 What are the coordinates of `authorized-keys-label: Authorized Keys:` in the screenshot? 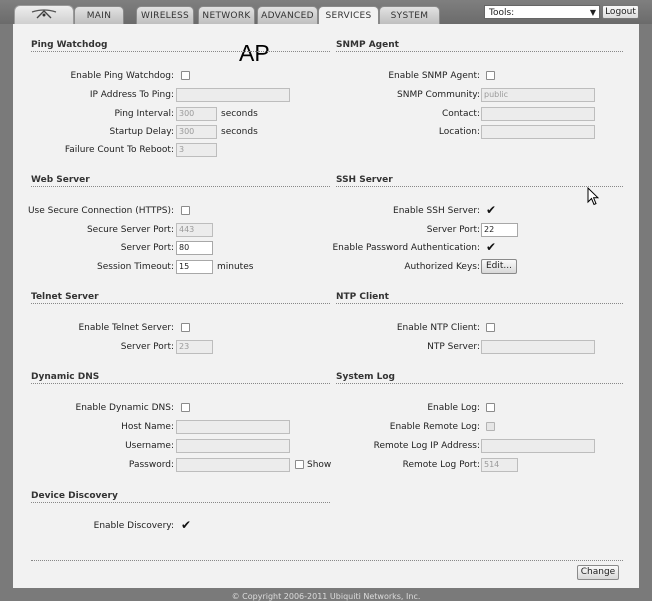 It's located at (442, 267).